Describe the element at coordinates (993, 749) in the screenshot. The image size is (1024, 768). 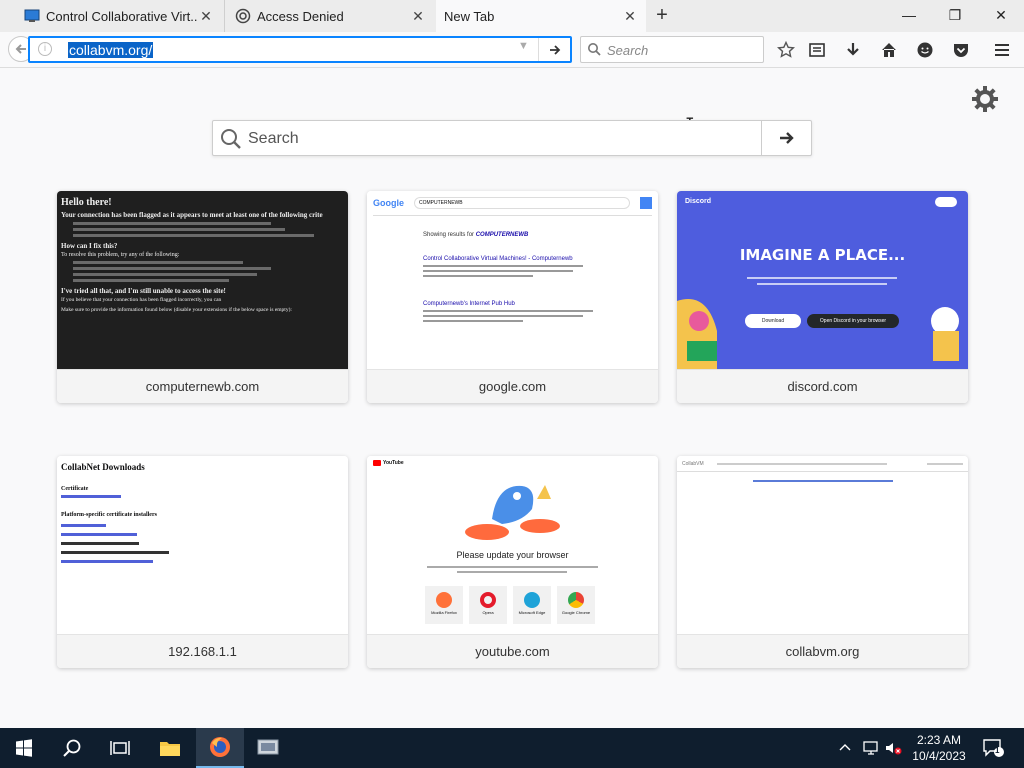
I see `notification-center-icon: 1` at that location.